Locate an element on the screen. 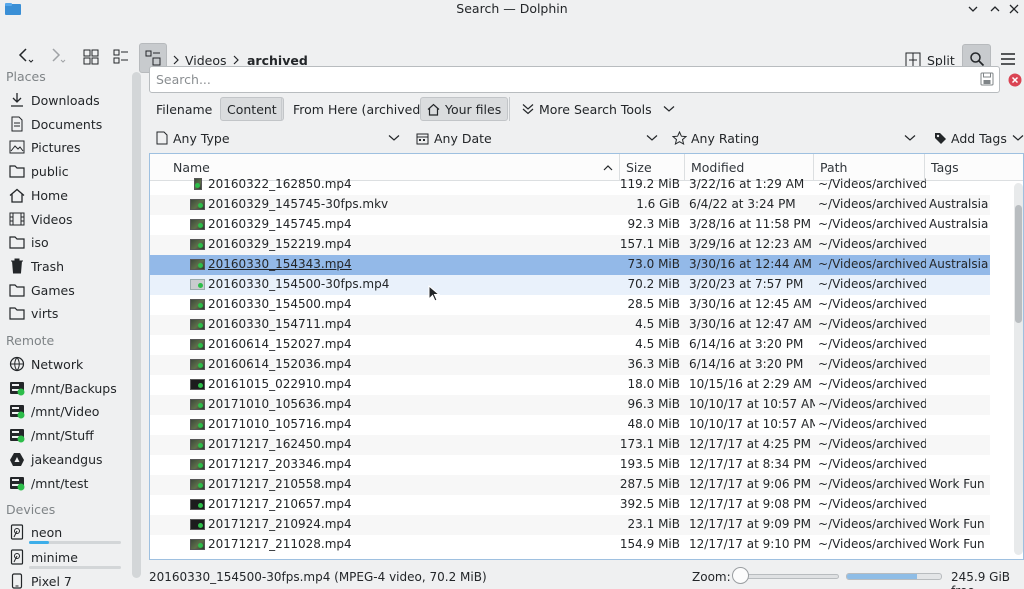 The image size is (1024, 589). file-name-label: 20171217_162450.mp4 is located at coordinates (280, 444).